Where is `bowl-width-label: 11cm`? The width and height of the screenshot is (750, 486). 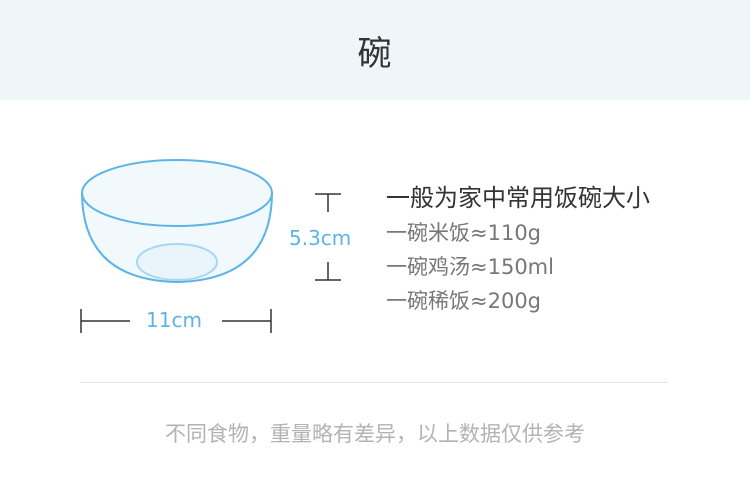
bowl-width-label: 11cm is located at coordinates (174, 320).